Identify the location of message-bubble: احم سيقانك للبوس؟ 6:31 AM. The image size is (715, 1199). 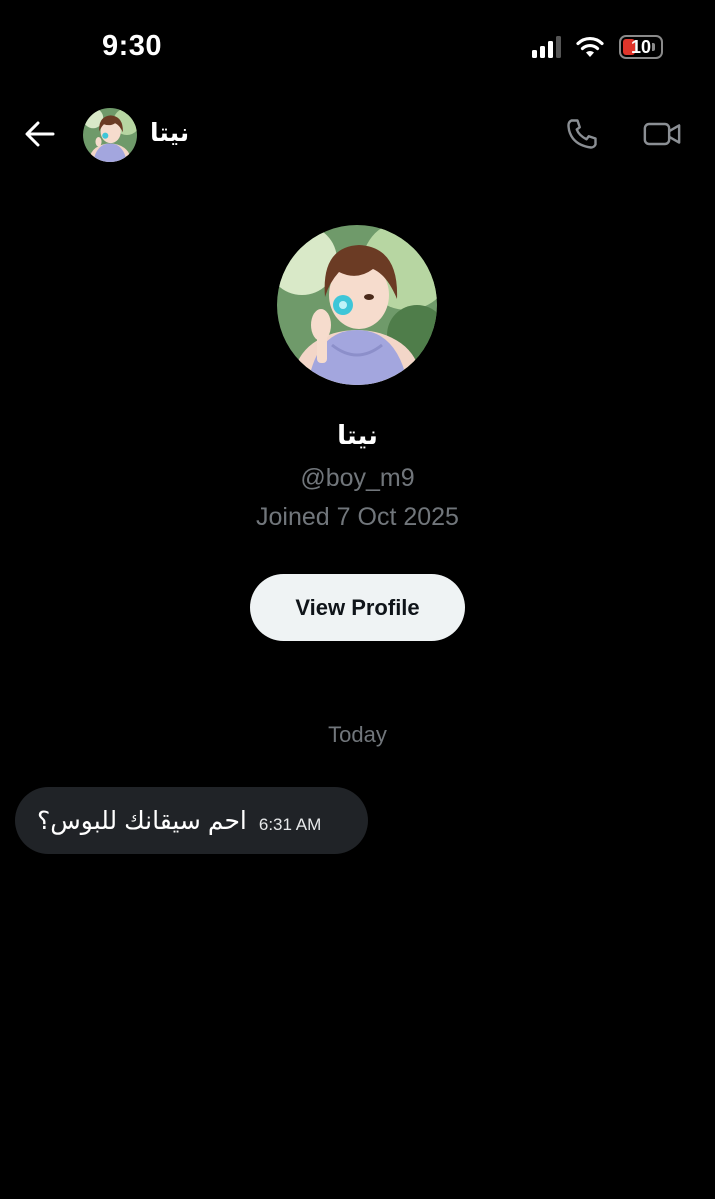
(191, 820).